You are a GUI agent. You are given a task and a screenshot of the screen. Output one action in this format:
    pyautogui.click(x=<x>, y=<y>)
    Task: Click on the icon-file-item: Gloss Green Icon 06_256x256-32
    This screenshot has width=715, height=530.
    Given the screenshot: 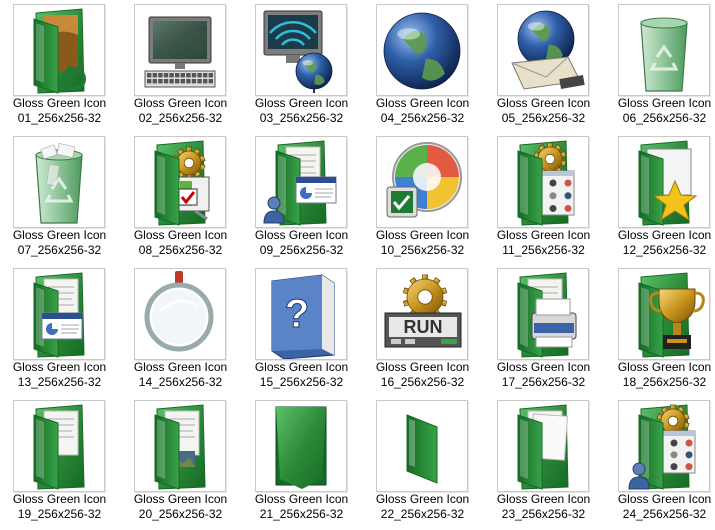 What is the action you would take?
    pyautogui.click(x=659, y=66)
    